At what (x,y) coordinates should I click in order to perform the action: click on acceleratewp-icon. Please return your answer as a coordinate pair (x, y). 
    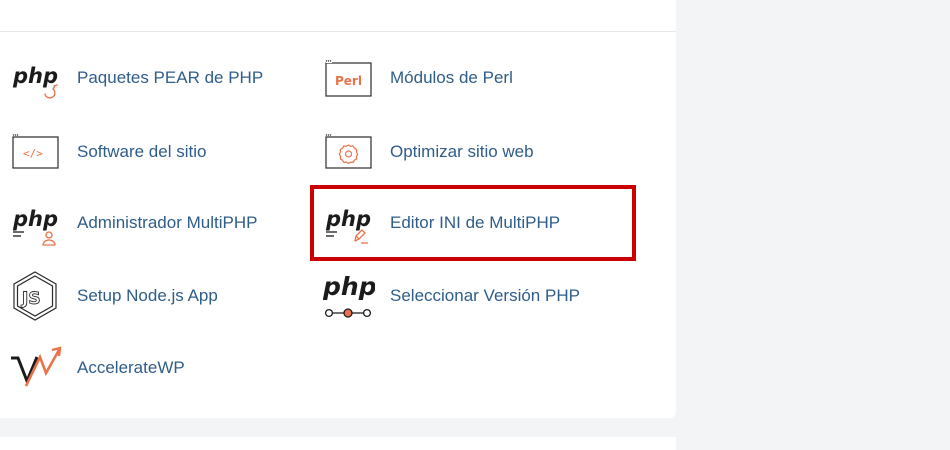
    Looking at the image, I should click on (36, 368).